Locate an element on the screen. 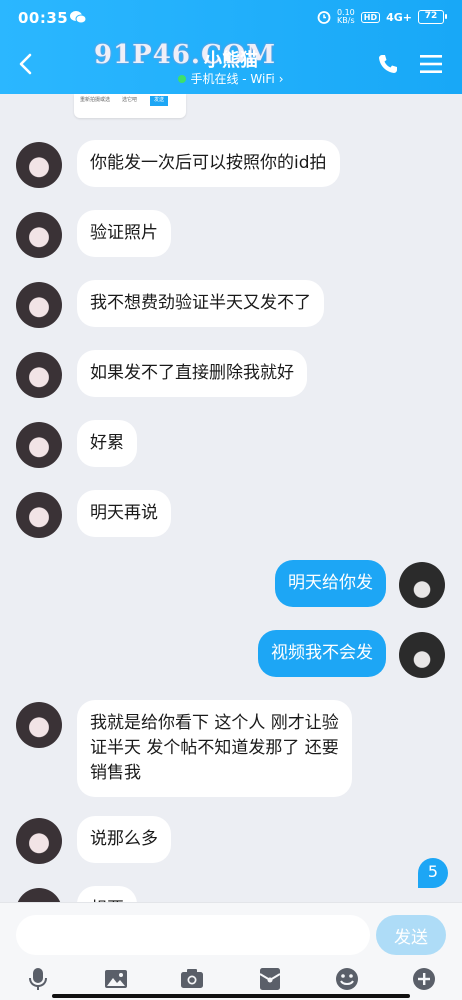 The height and width of the screenshot is (1000, 462). menu-button is located at coordinates (431, 64).